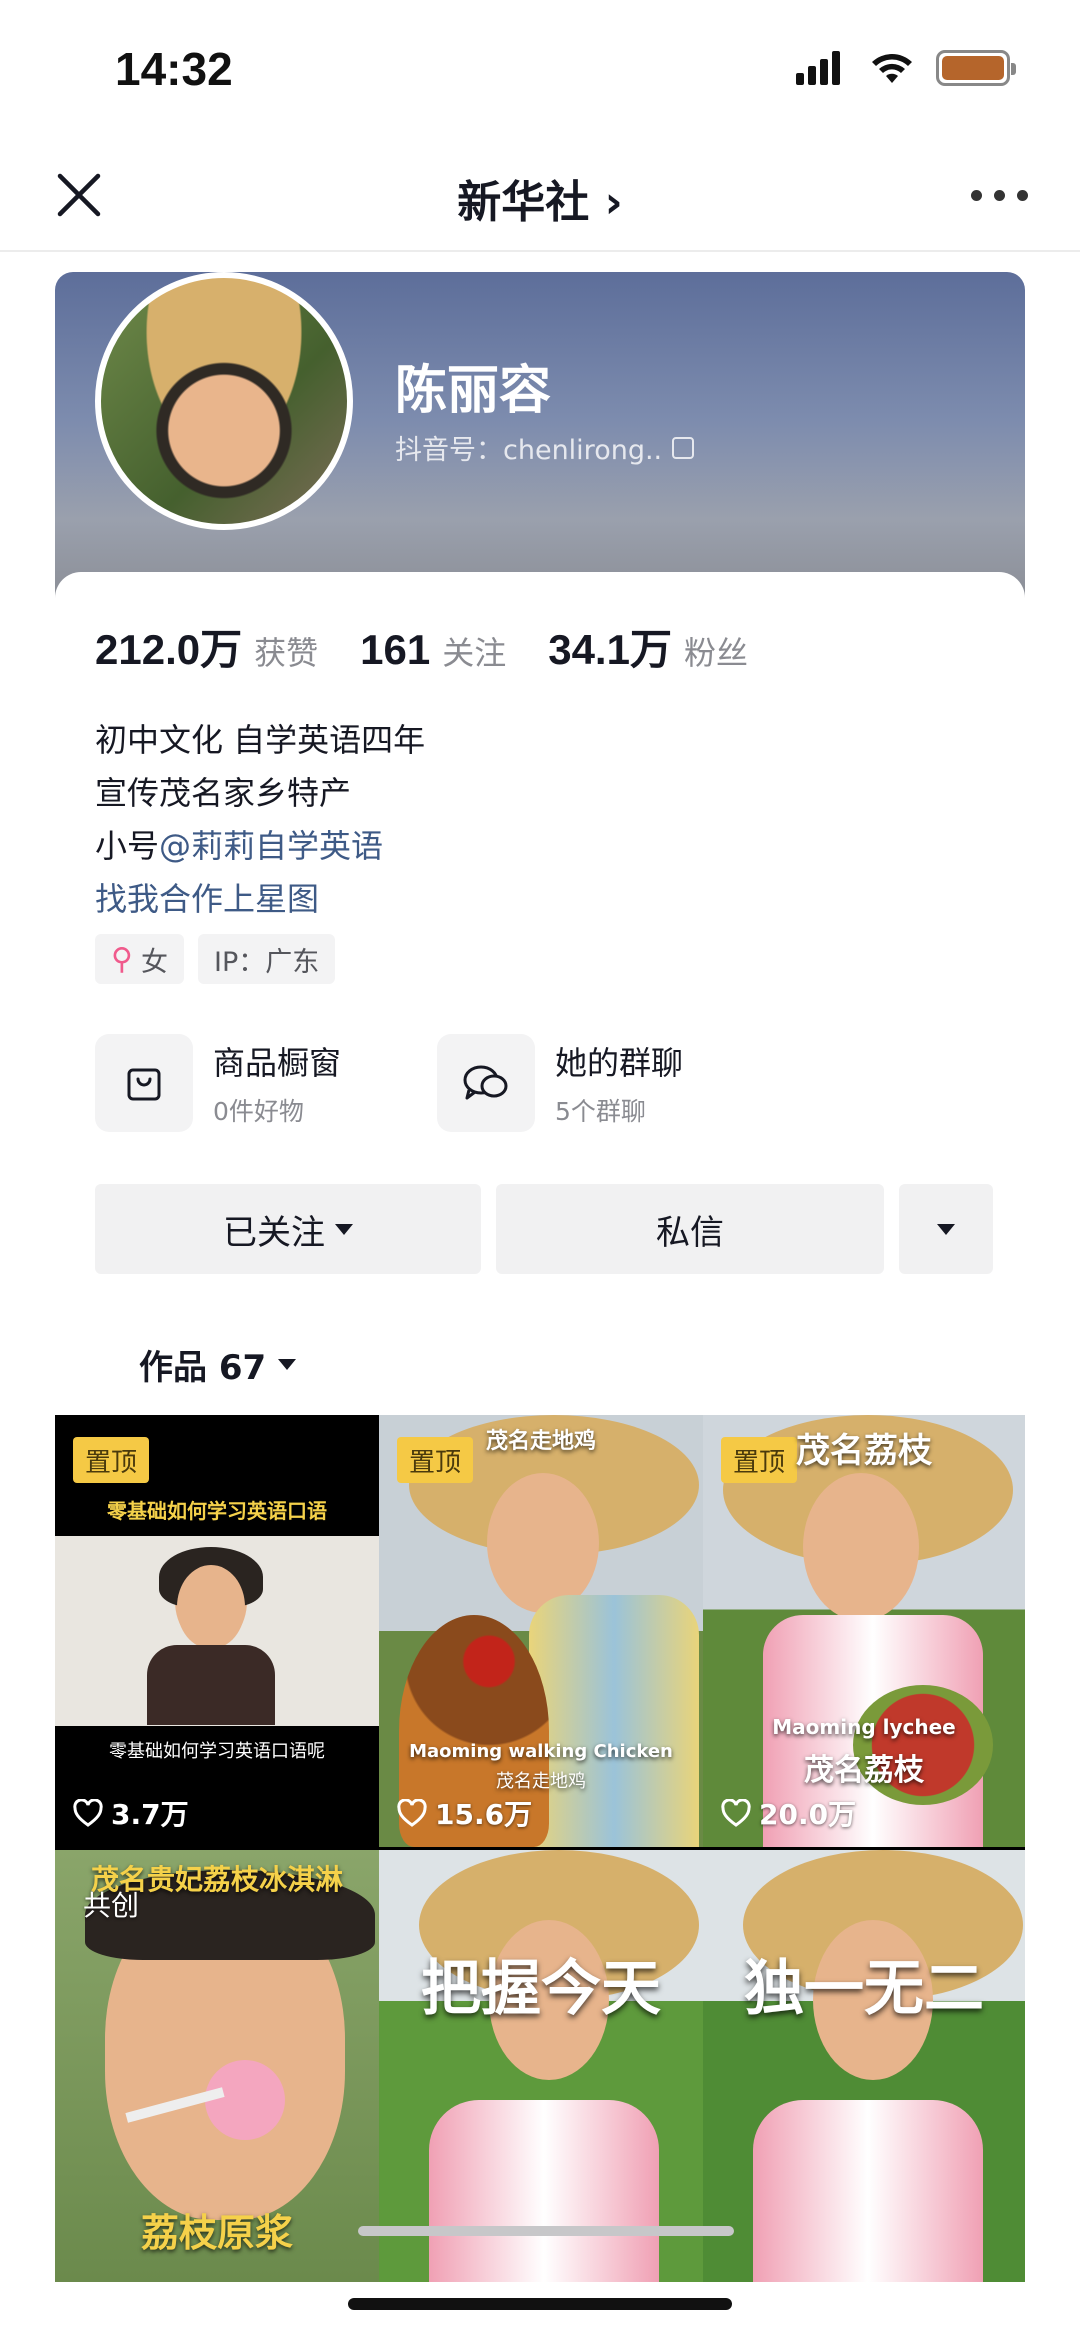 The height and width of the screenshot is (2337, 1080). I want to click on bio-line: 小号@莉莉自学英语, so click(260, 846).